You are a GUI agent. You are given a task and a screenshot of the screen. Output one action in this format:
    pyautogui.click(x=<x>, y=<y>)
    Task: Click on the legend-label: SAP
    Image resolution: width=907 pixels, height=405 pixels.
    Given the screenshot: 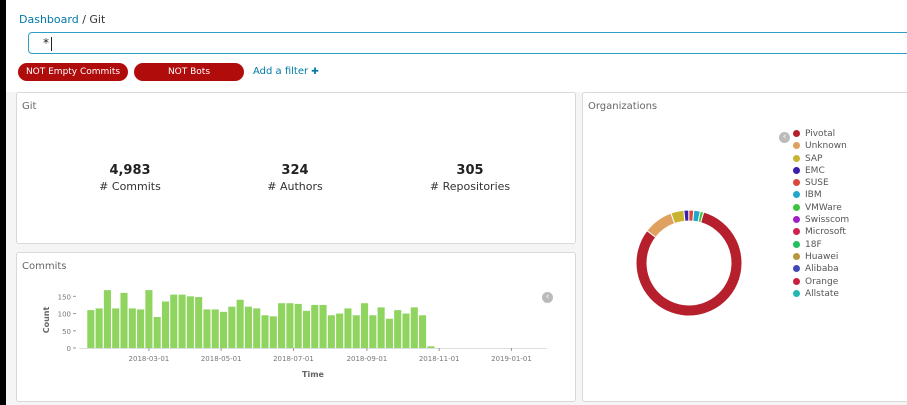 What is the action you would take?
    pyautogui.click(x=814, y=158)
    